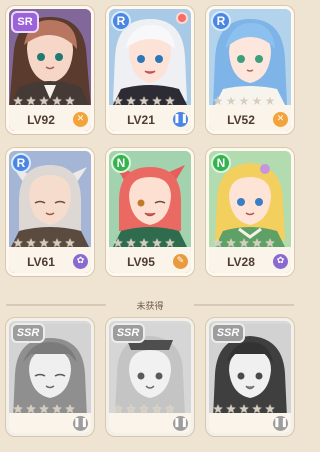 This screenshot has height=452, width=320. I want to click on hero-level: LV92, so click(41, 120).